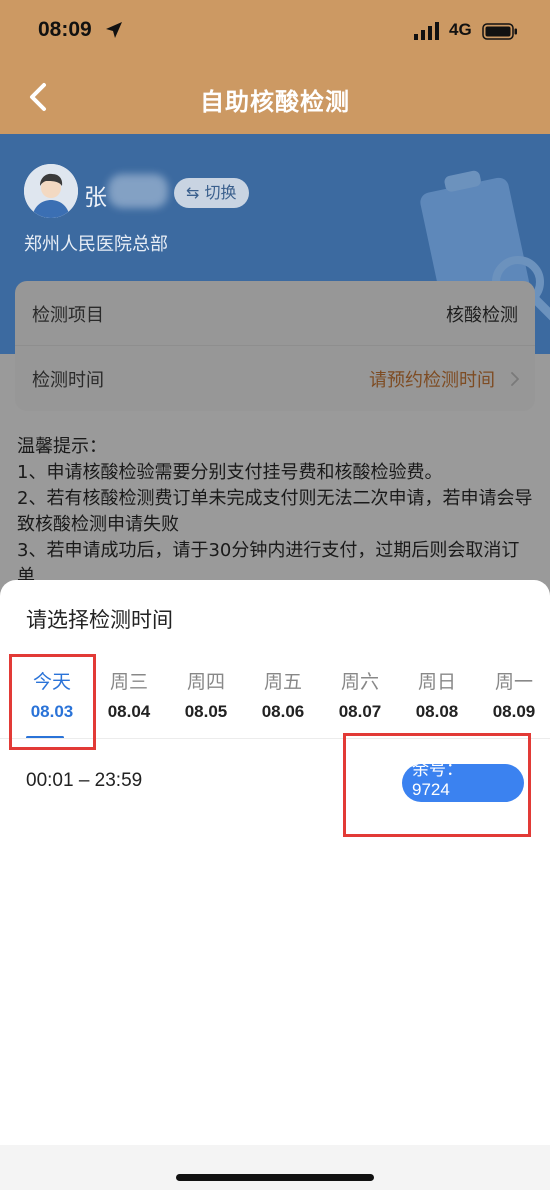 The width and height of the screenshot is (550, 1190). What do you see at coordinates (206, 711) in the screenshot?
I see `day-tab-date: 08.05` at bounding box center [206, 711].